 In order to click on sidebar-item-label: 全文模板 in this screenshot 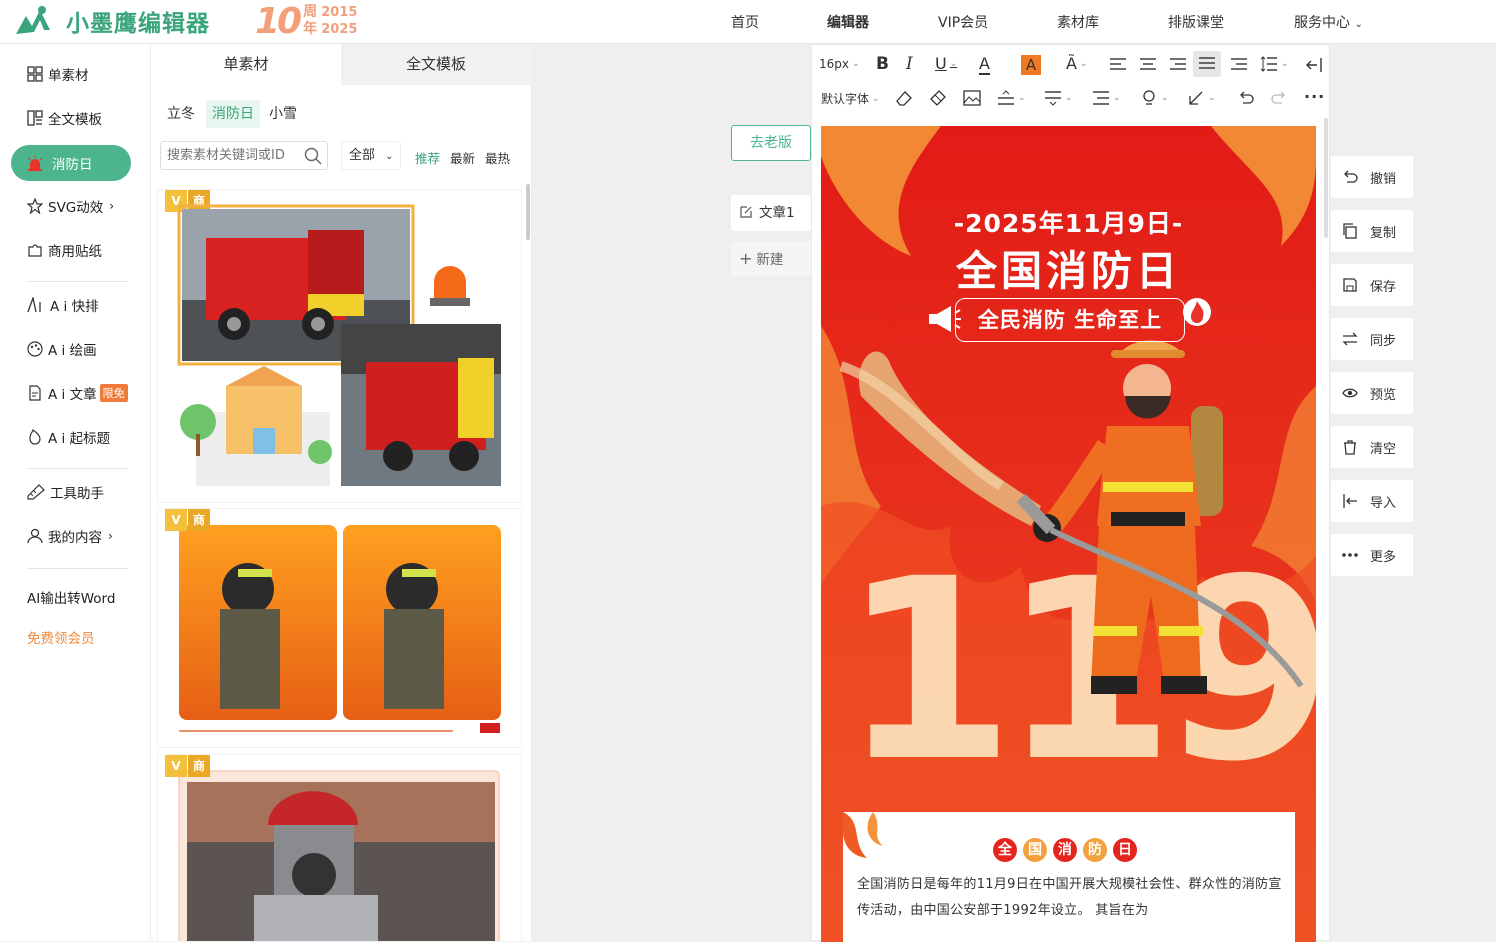, I will do `click(75, 120)`.